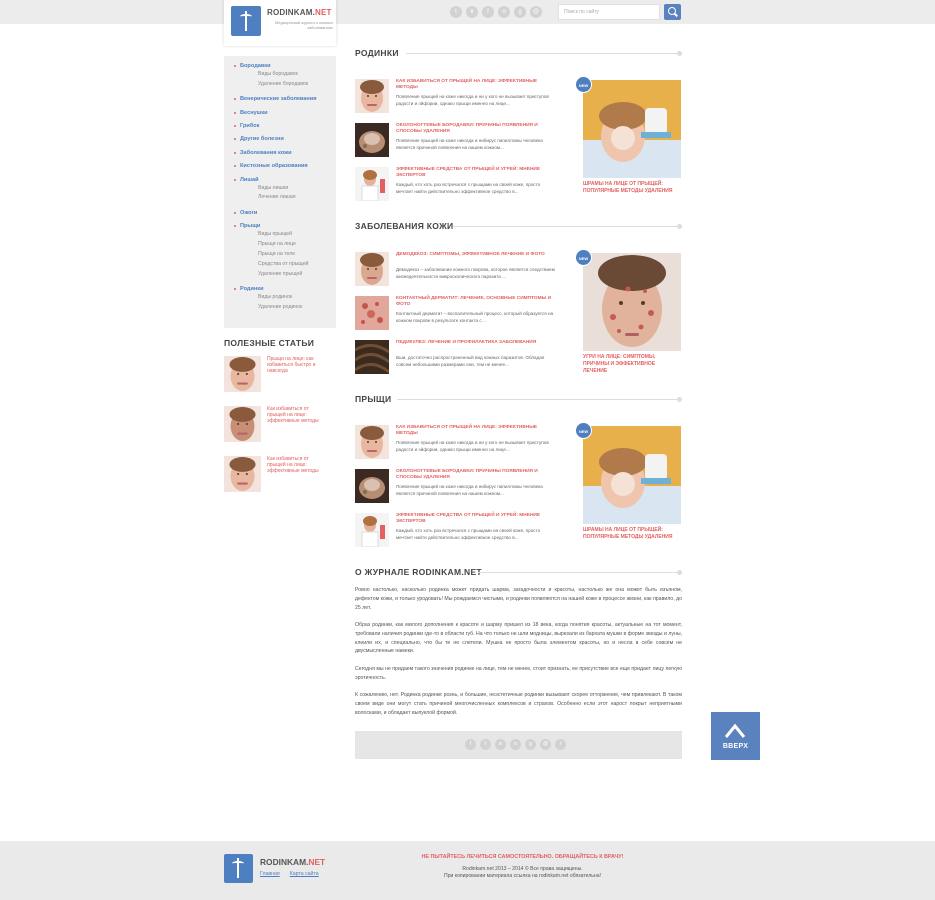 This screenshot has height=900, width=935. Describe the element at coordinates (280, 198) in the screenshot. I see `sidebar-subcategory: Лечение лишая` at that location.